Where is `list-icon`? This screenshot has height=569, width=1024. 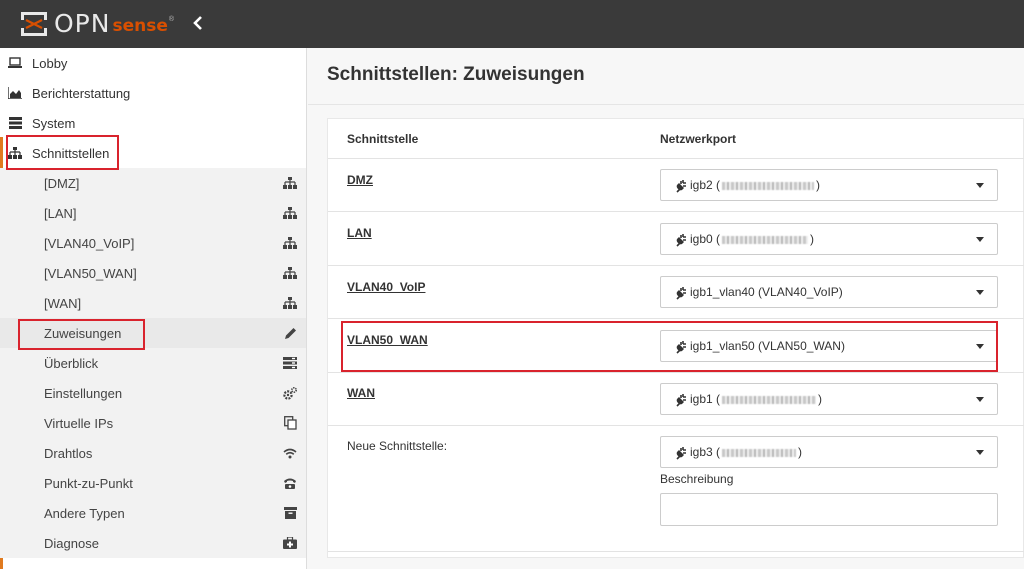 list-icon is located at coordinates (290, 363).